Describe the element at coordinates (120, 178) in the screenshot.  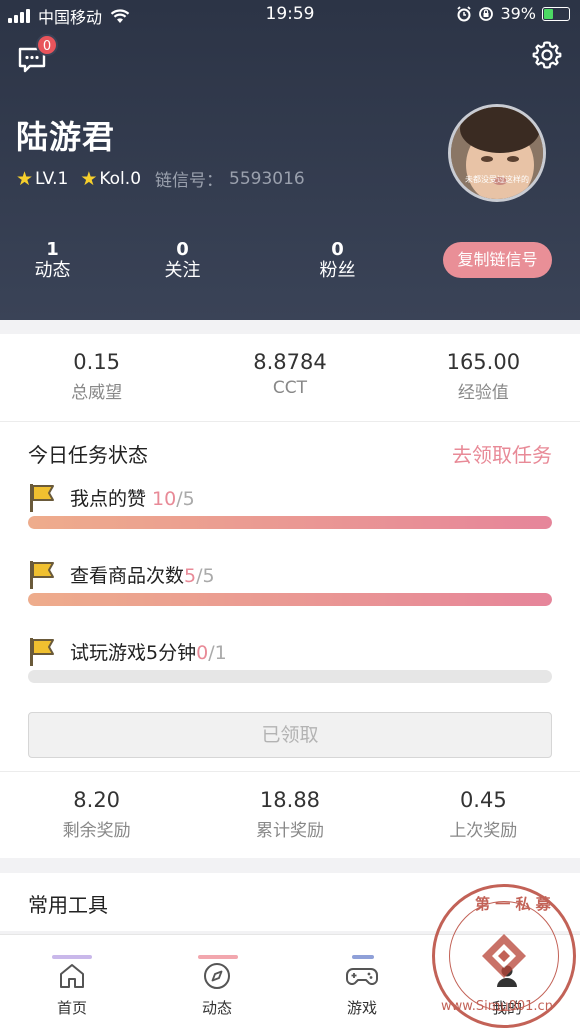
I see `kol-text: Kol.0` at that location.